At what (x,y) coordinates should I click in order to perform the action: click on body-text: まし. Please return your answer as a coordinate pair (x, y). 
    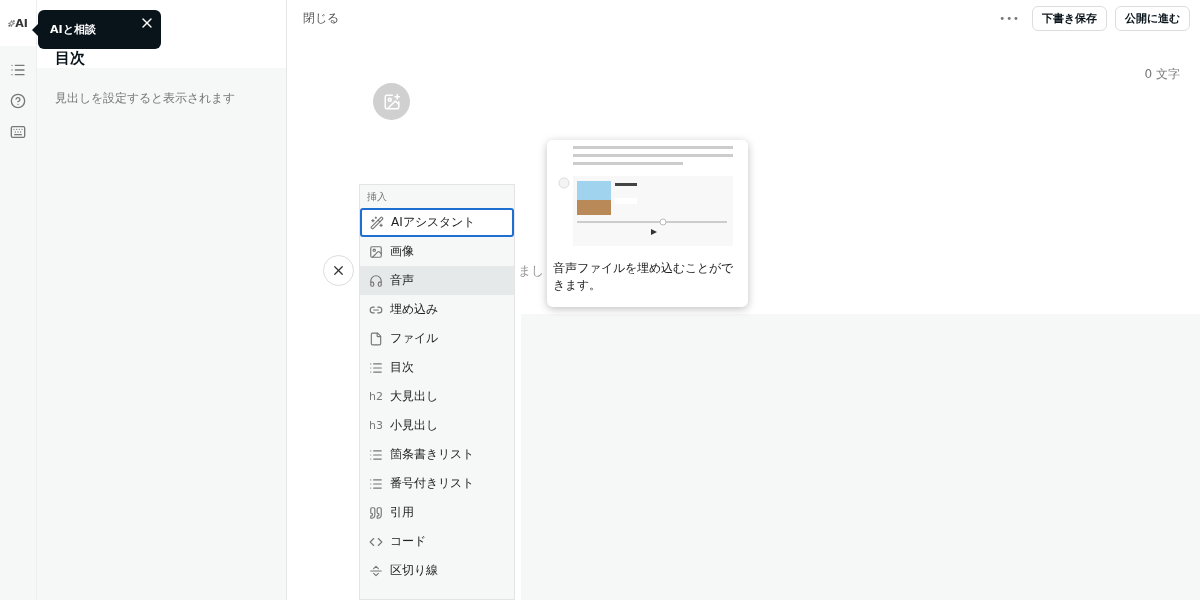
    Looking at the image, I should click on (531, 271).